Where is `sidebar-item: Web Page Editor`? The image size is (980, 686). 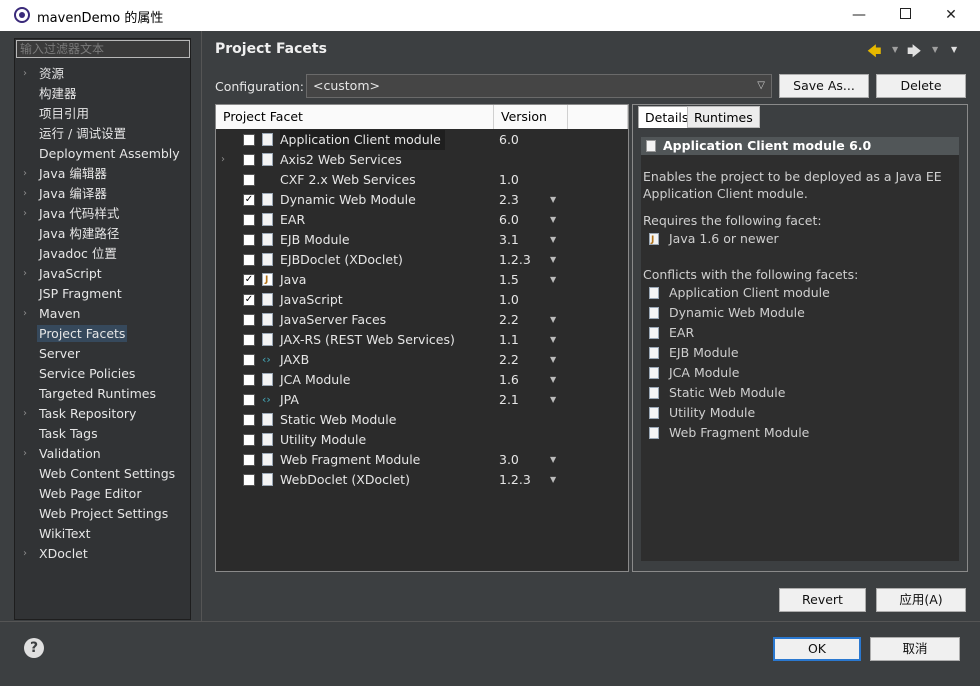
sidebar-item: Web Page Editor is located at coordinates (102, 494).